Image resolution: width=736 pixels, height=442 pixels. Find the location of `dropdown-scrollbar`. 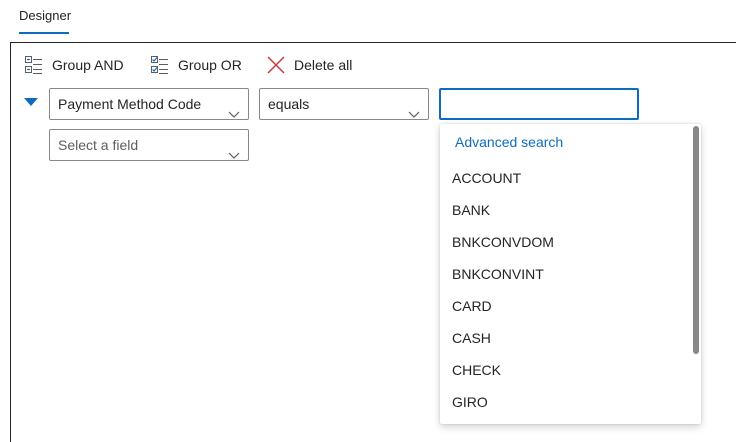

dropdown-scrollbar is located at coordinates (696, 240).